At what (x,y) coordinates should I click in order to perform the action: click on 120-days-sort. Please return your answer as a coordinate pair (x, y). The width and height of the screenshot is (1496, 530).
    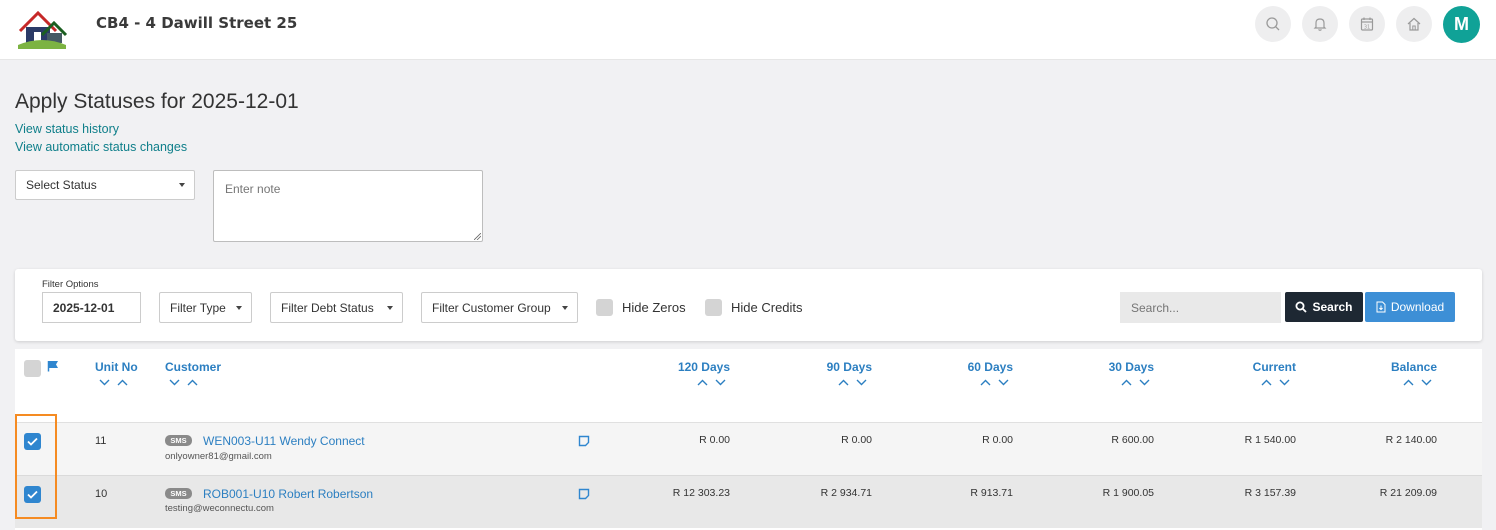
    Looking at the image, I should click on (711, 382).